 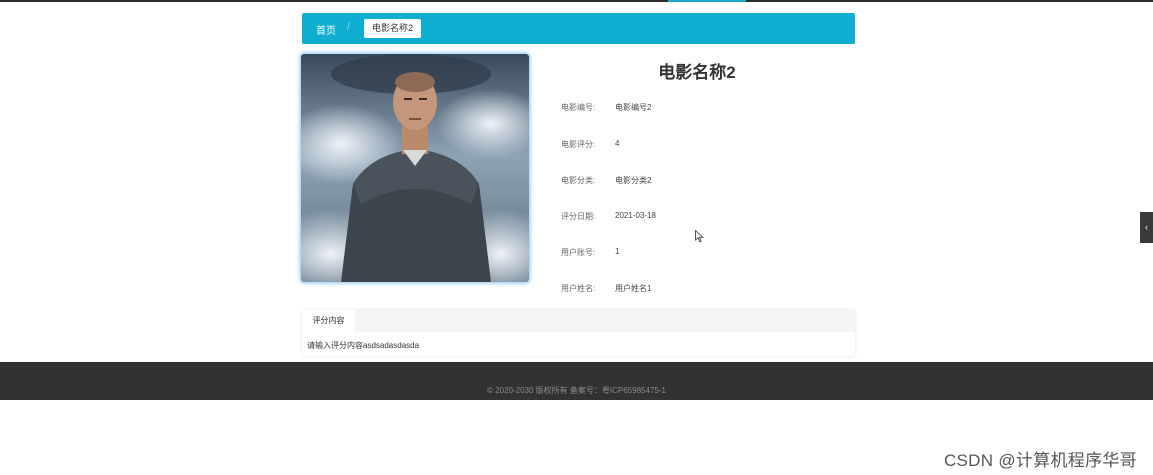 I want to click on footer: © 2020-2030 版权所有 备案号：粤ICP65985475-1, so click(x=576, y=381).